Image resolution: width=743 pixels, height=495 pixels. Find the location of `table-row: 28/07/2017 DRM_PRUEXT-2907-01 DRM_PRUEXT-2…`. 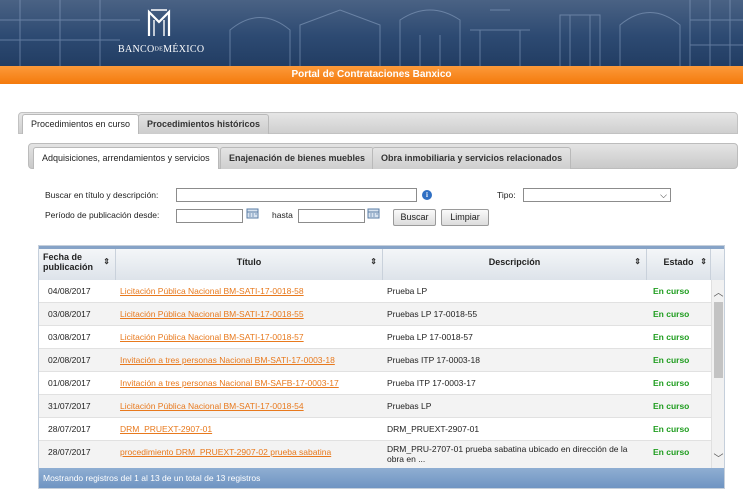

table-row: 28/07/2017 DRM_PRUEXT-2907-01 DRM_PRUEXT-2… is located at coordinates (375, 429).